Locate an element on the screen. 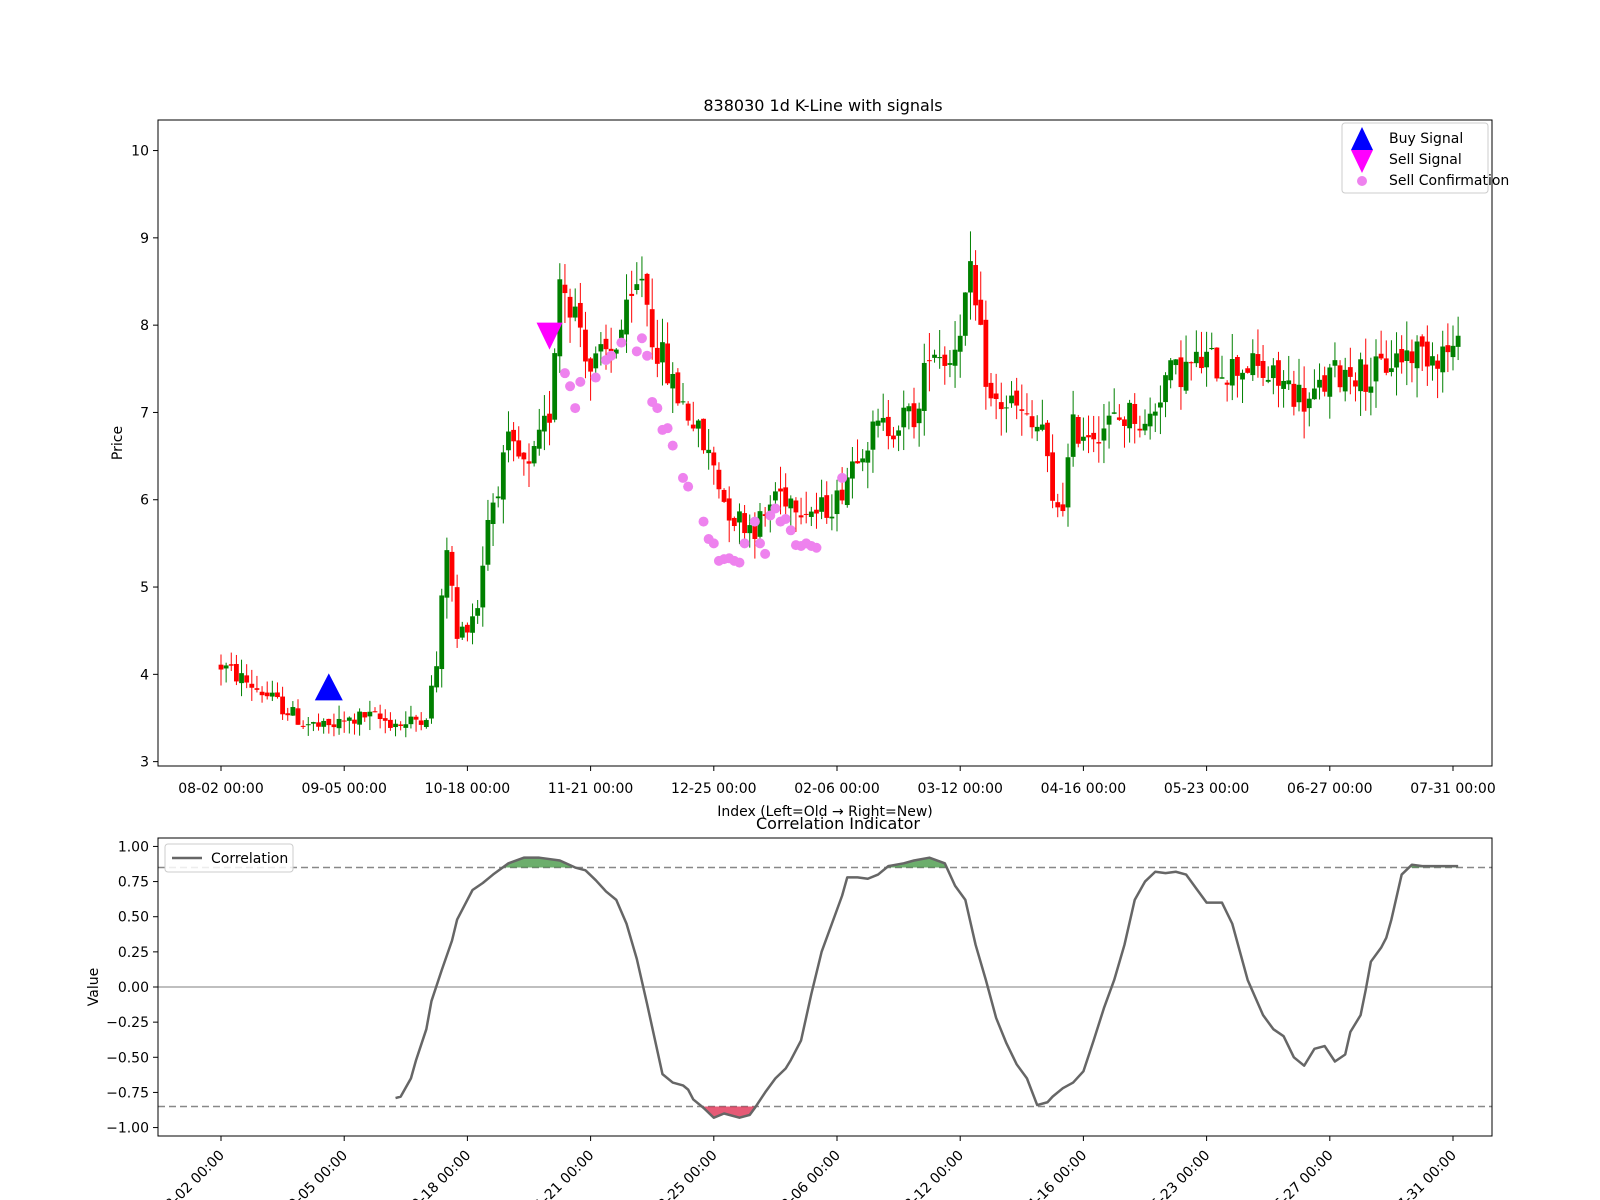 This screenshot has height=1200, width=1600. y-tick-label: 10 is located at coordinates (140, 152).